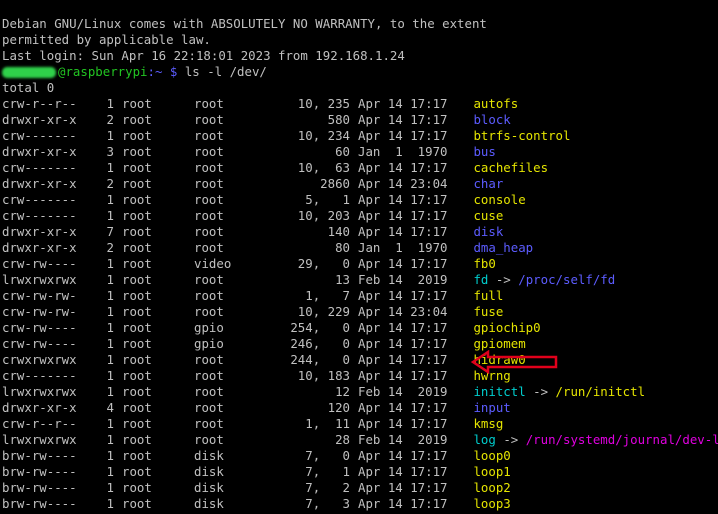  Describe the element at coordinates (507, 327) in the screenshot. I see `filename-cell: gpiochip0` at that location.